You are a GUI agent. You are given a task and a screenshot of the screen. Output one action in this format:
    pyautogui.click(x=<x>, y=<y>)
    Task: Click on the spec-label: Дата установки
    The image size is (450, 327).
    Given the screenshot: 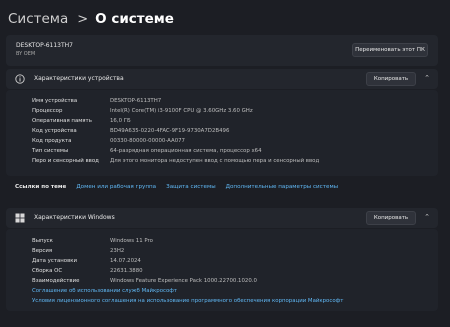 What is the action you would take?
    pyautogui.click(x=55, y=261)
    